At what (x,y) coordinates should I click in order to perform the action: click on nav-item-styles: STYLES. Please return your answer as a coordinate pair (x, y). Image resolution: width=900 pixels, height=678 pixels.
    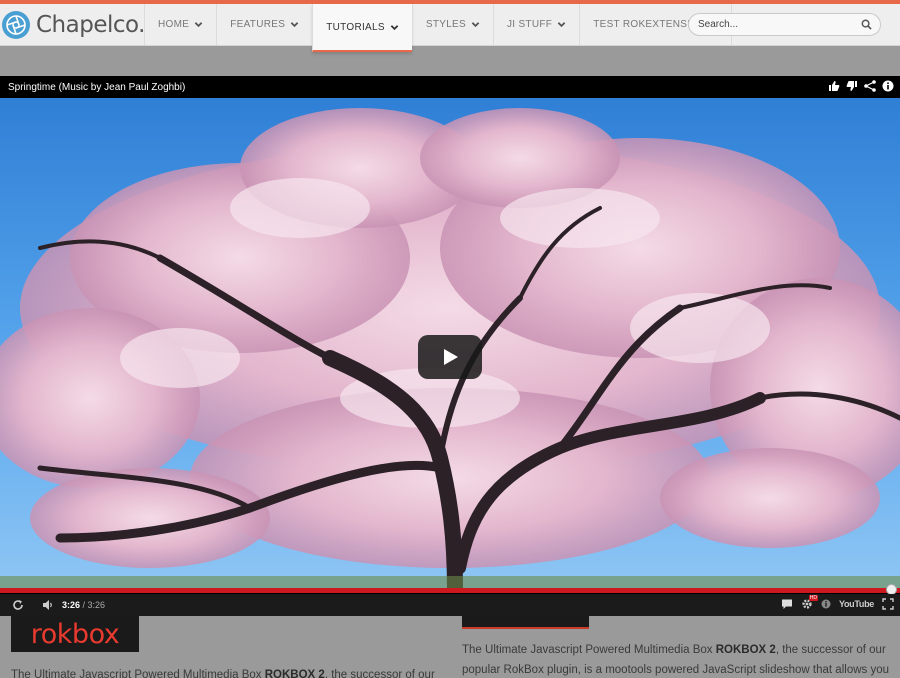
    Looking at the image, I should click on (452, 24).